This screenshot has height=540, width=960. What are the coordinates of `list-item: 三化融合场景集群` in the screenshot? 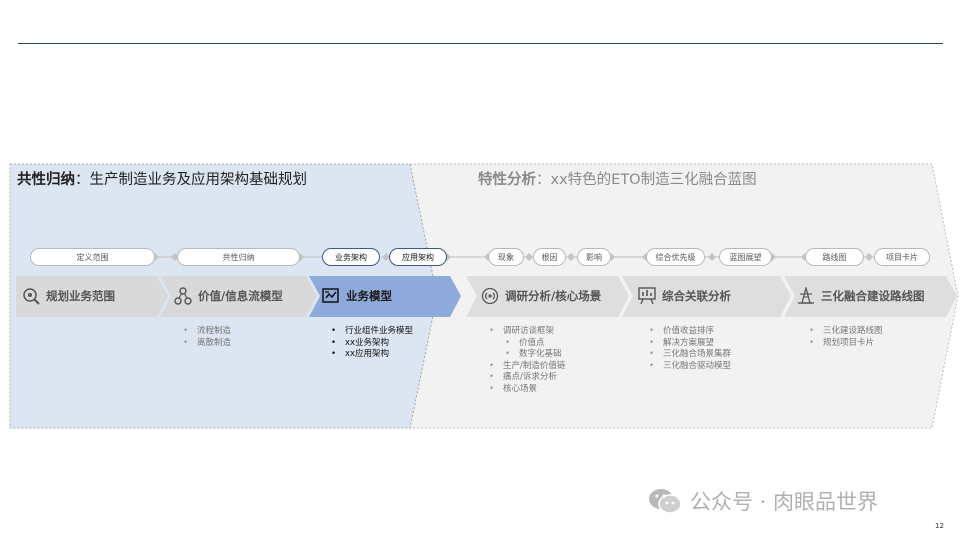 It's located at (690, 355).